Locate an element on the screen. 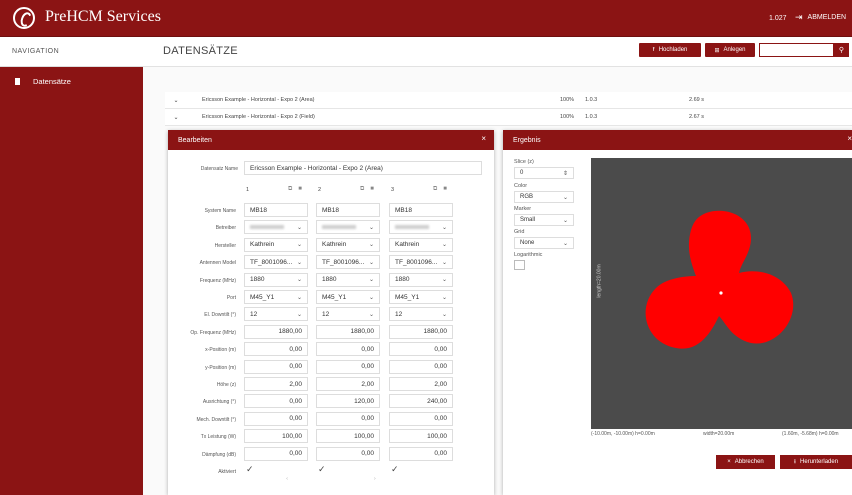 The height and width of the screenshot is (495, 852). search-input is located at coordinates (796, 50).